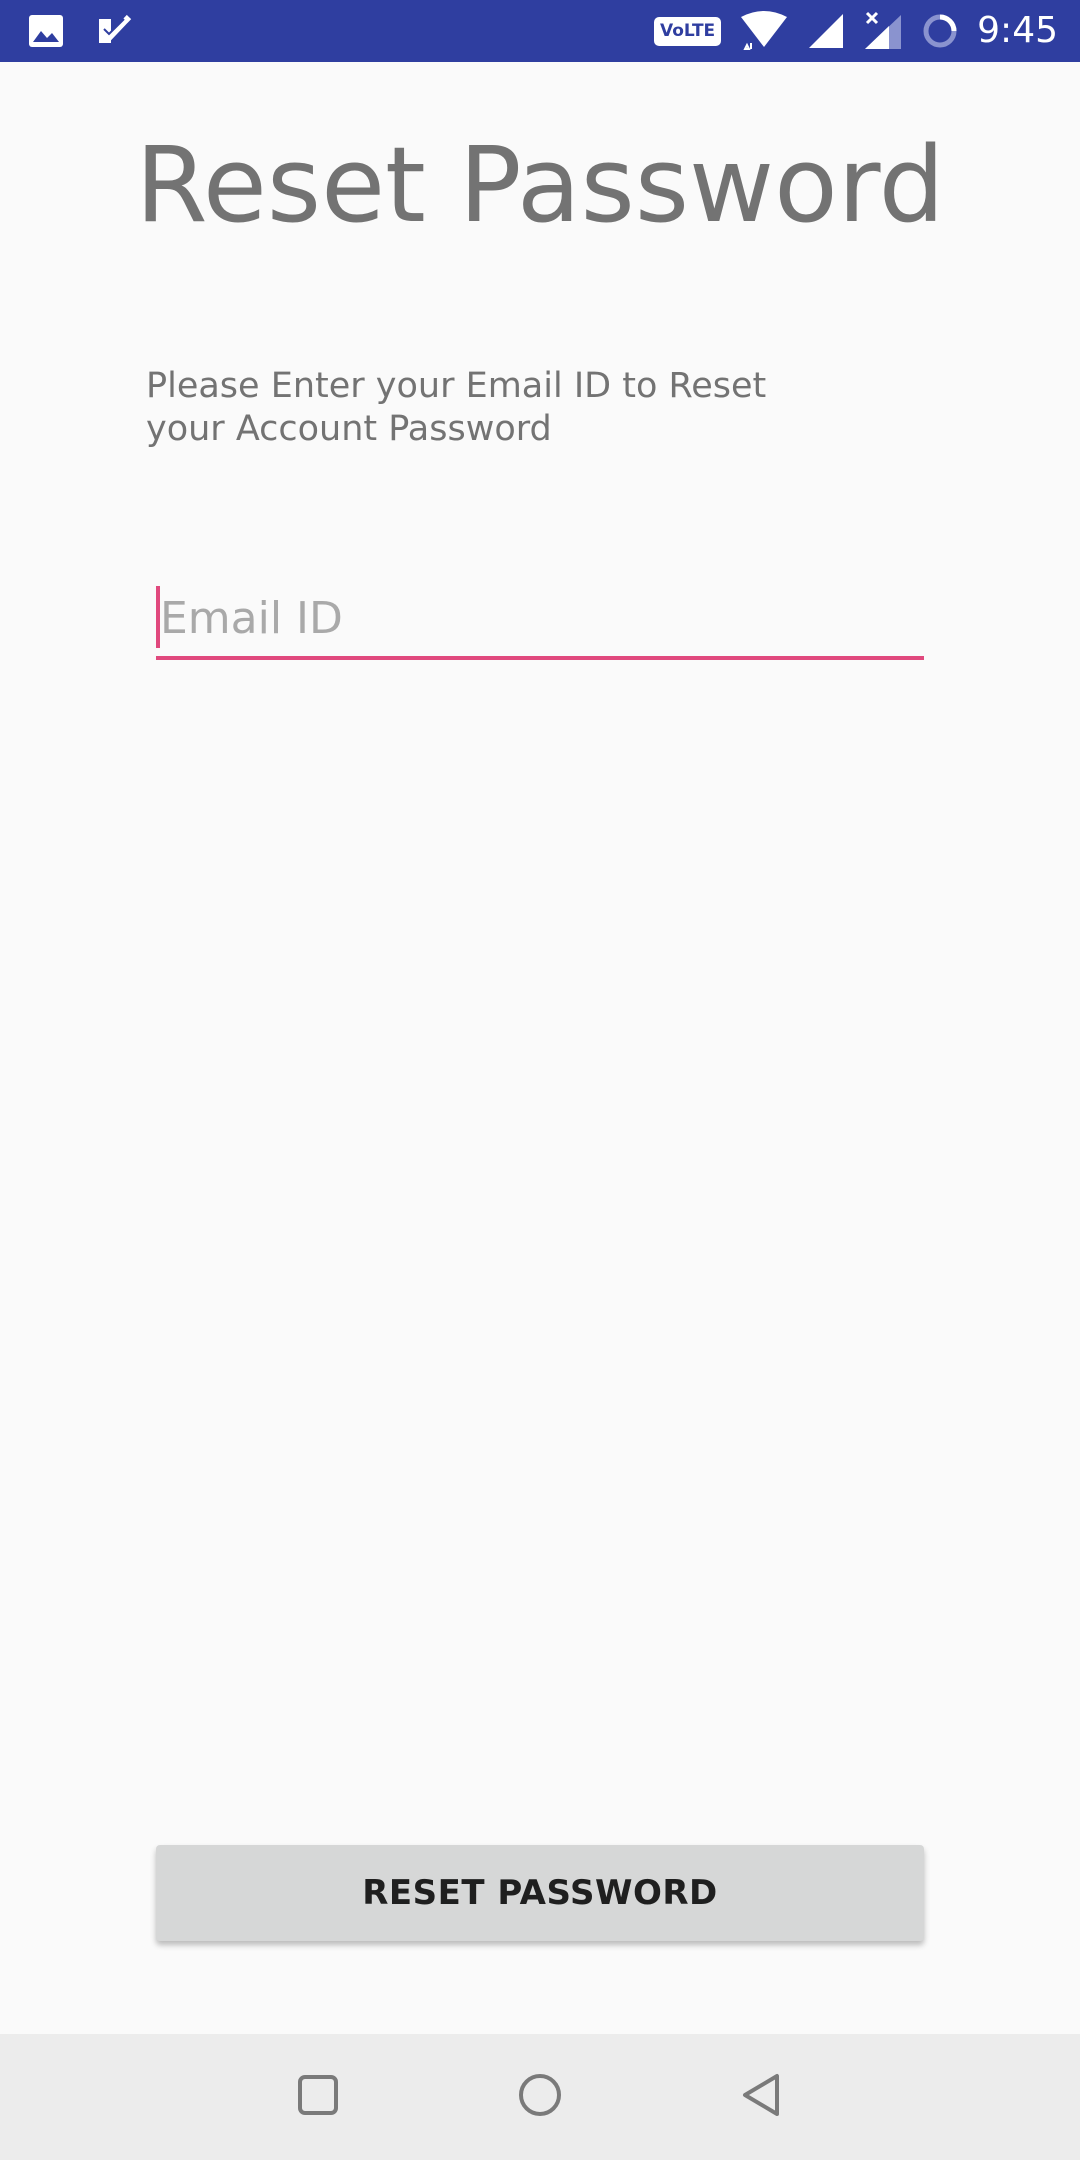  What do you see at coordinates (540, 658) in the screenshot?
I see `email-input-underline` at bounding box center [540, 658].